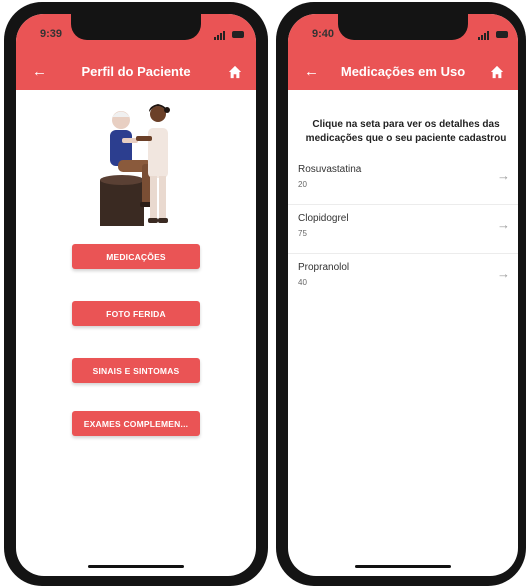 This screenshot has height=588, width=528. What do you see at coordinates (302, 233) in the screenshot?
I see `medication-dose: 75` at bounding box center [302, 233].